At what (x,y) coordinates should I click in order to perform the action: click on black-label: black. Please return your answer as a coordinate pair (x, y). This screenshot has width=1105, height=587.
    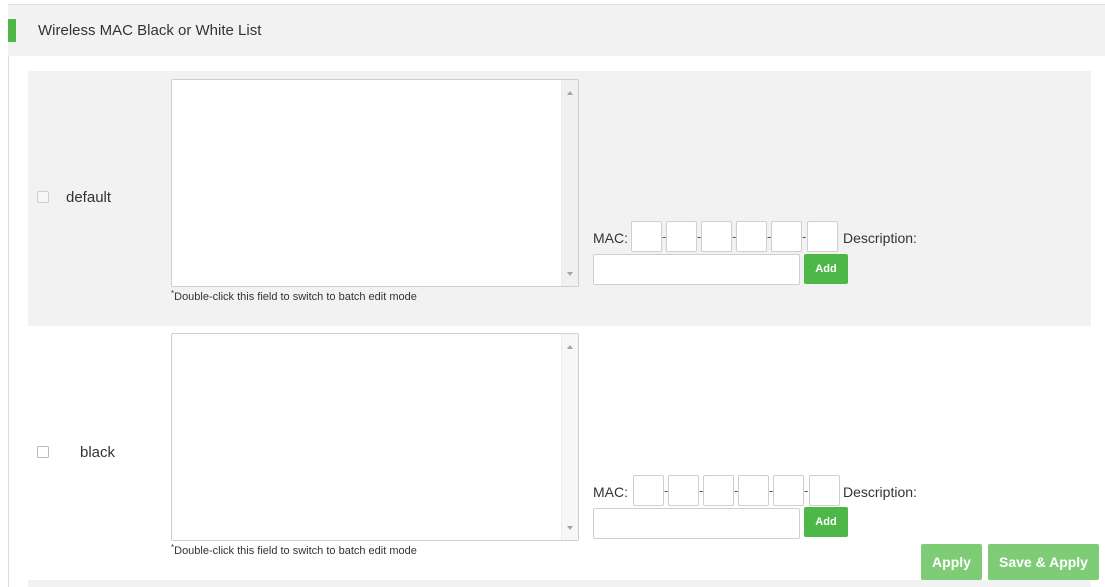
    Looking at the image, I should click on (98, 452).